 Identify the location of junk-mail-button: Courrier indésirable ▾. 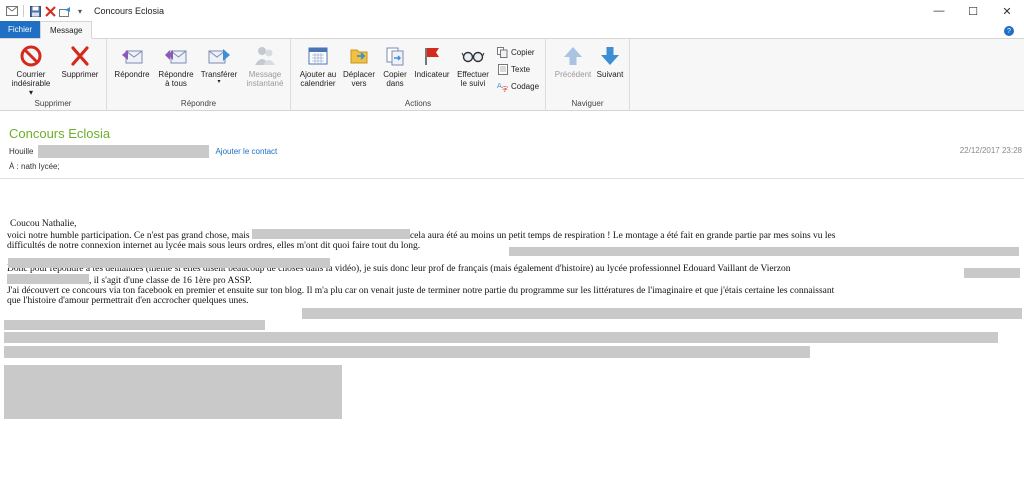
(31, 70).